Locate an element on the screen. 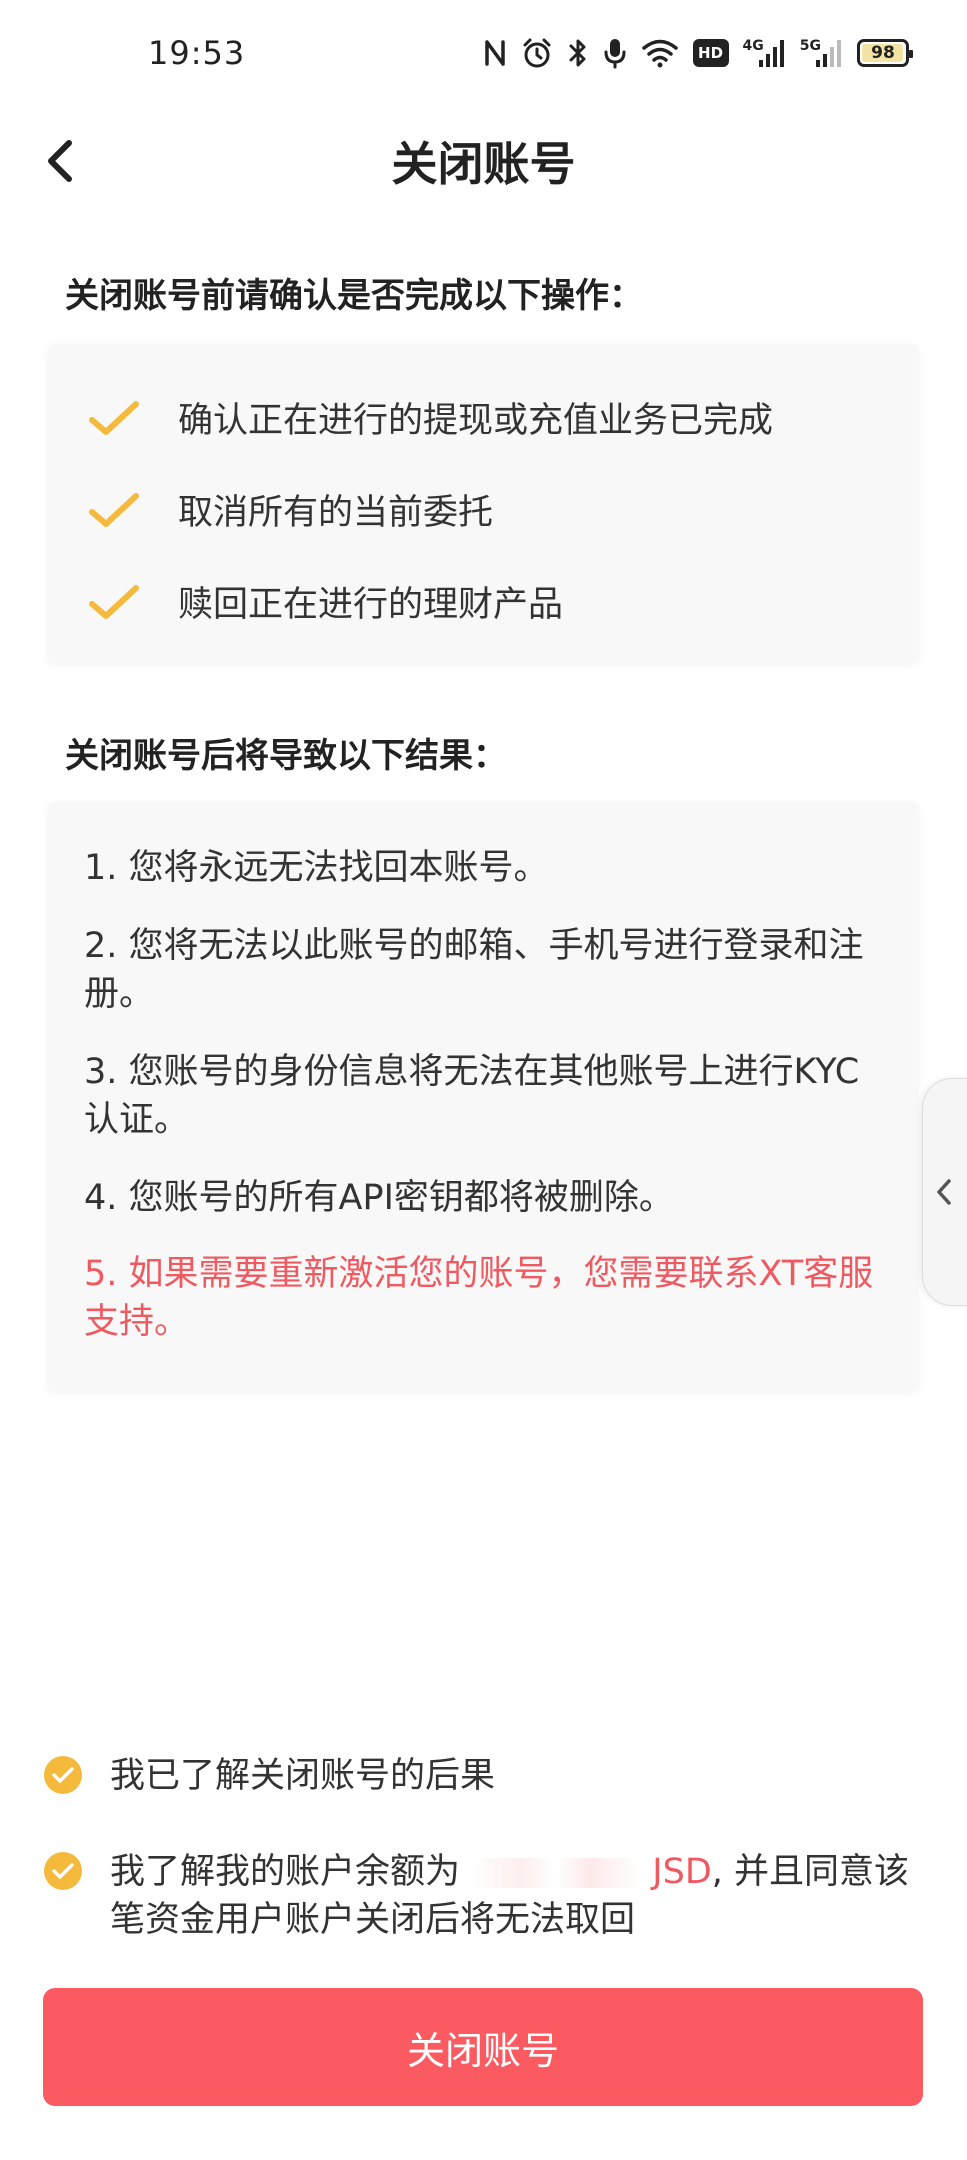 This screenshot has height=2160, width=967. after-section-heading: 关闭账号后将导致以下结果： is located at coordinates (286, 756).